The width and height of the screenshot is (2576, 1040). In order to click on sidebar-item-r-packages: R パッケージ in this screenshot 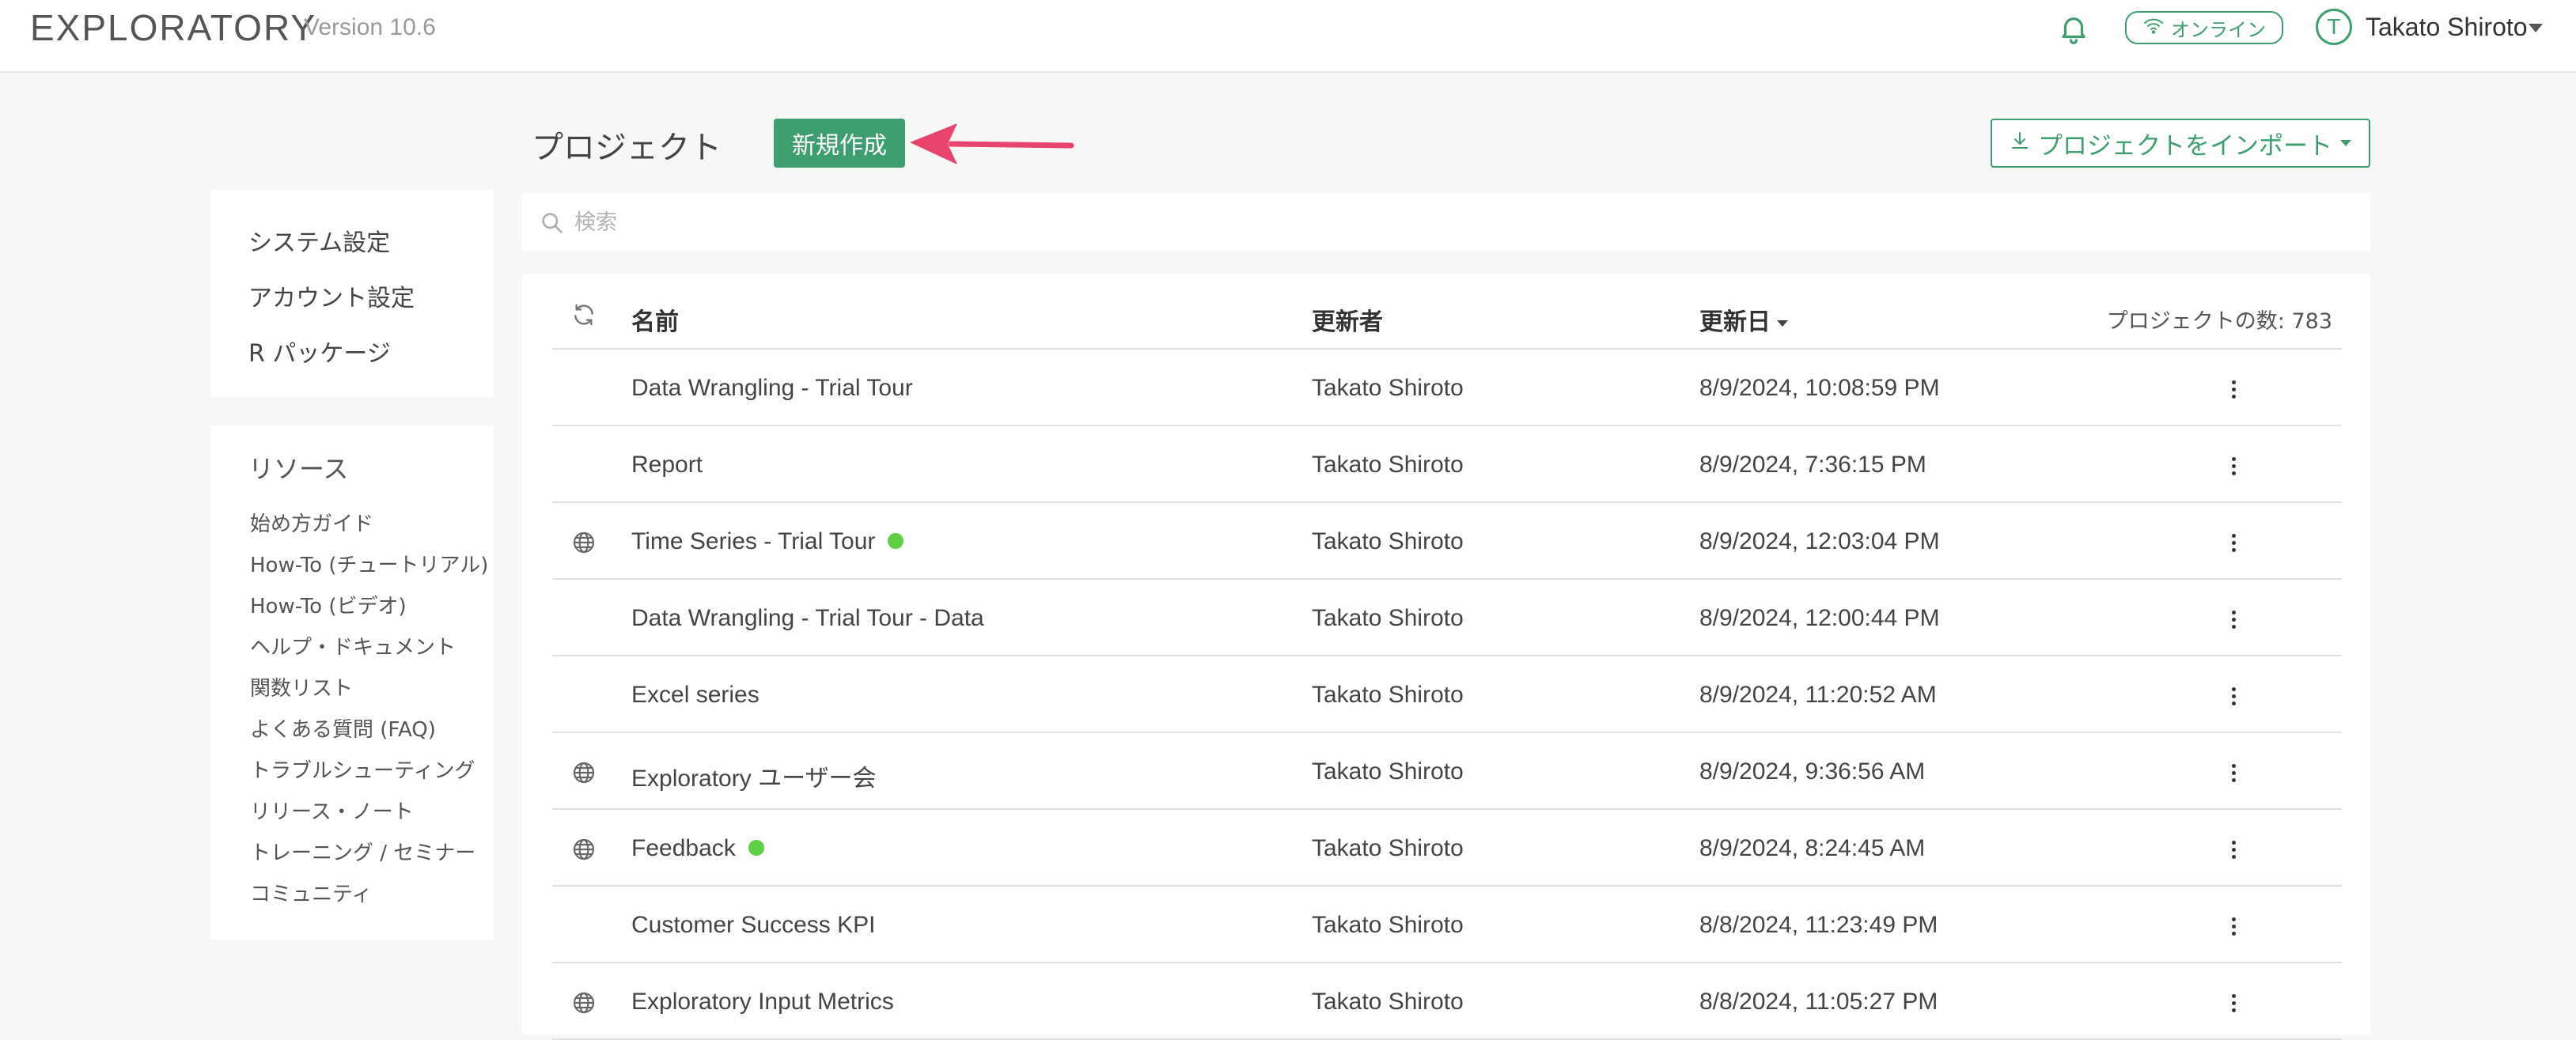, I will do `click(319, 351)`.